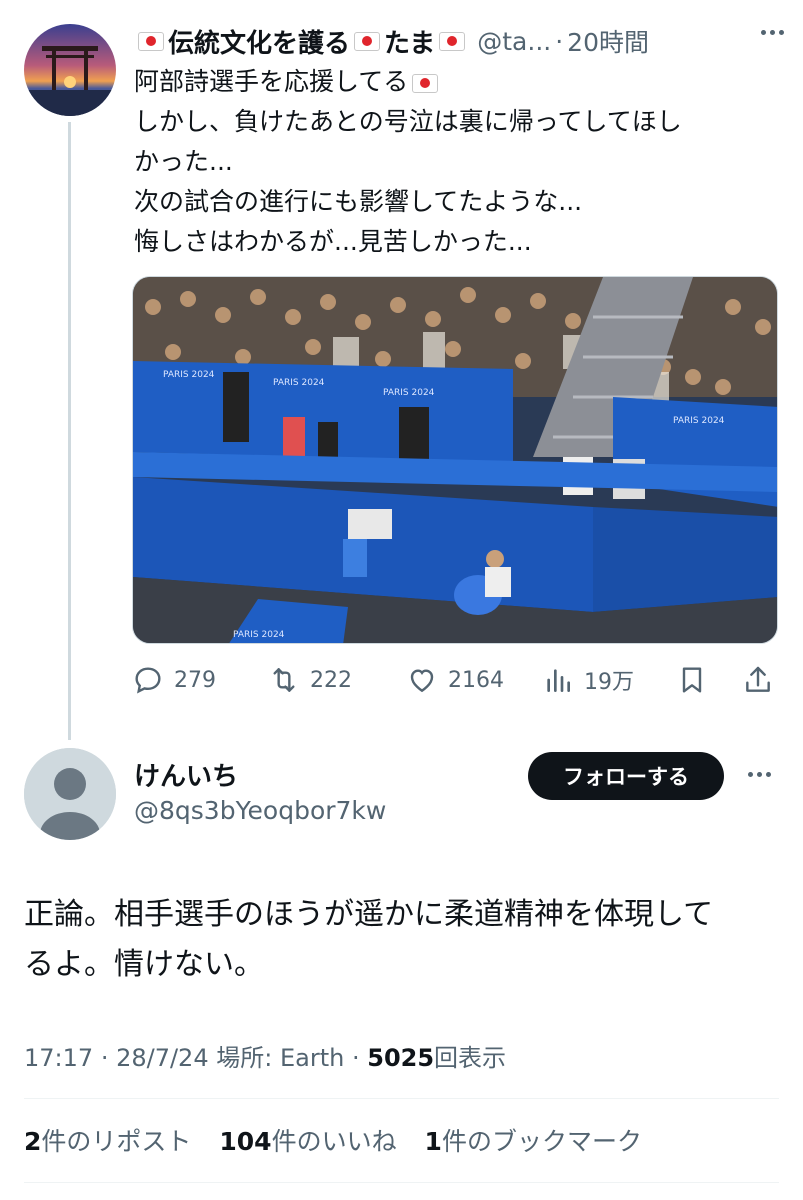 The width and height of the screenshot is (803, 1200). Describe the element at coordinates (301, 41) in the screenshot. I see `author-name: 伝統文化を護る たま` at that location.